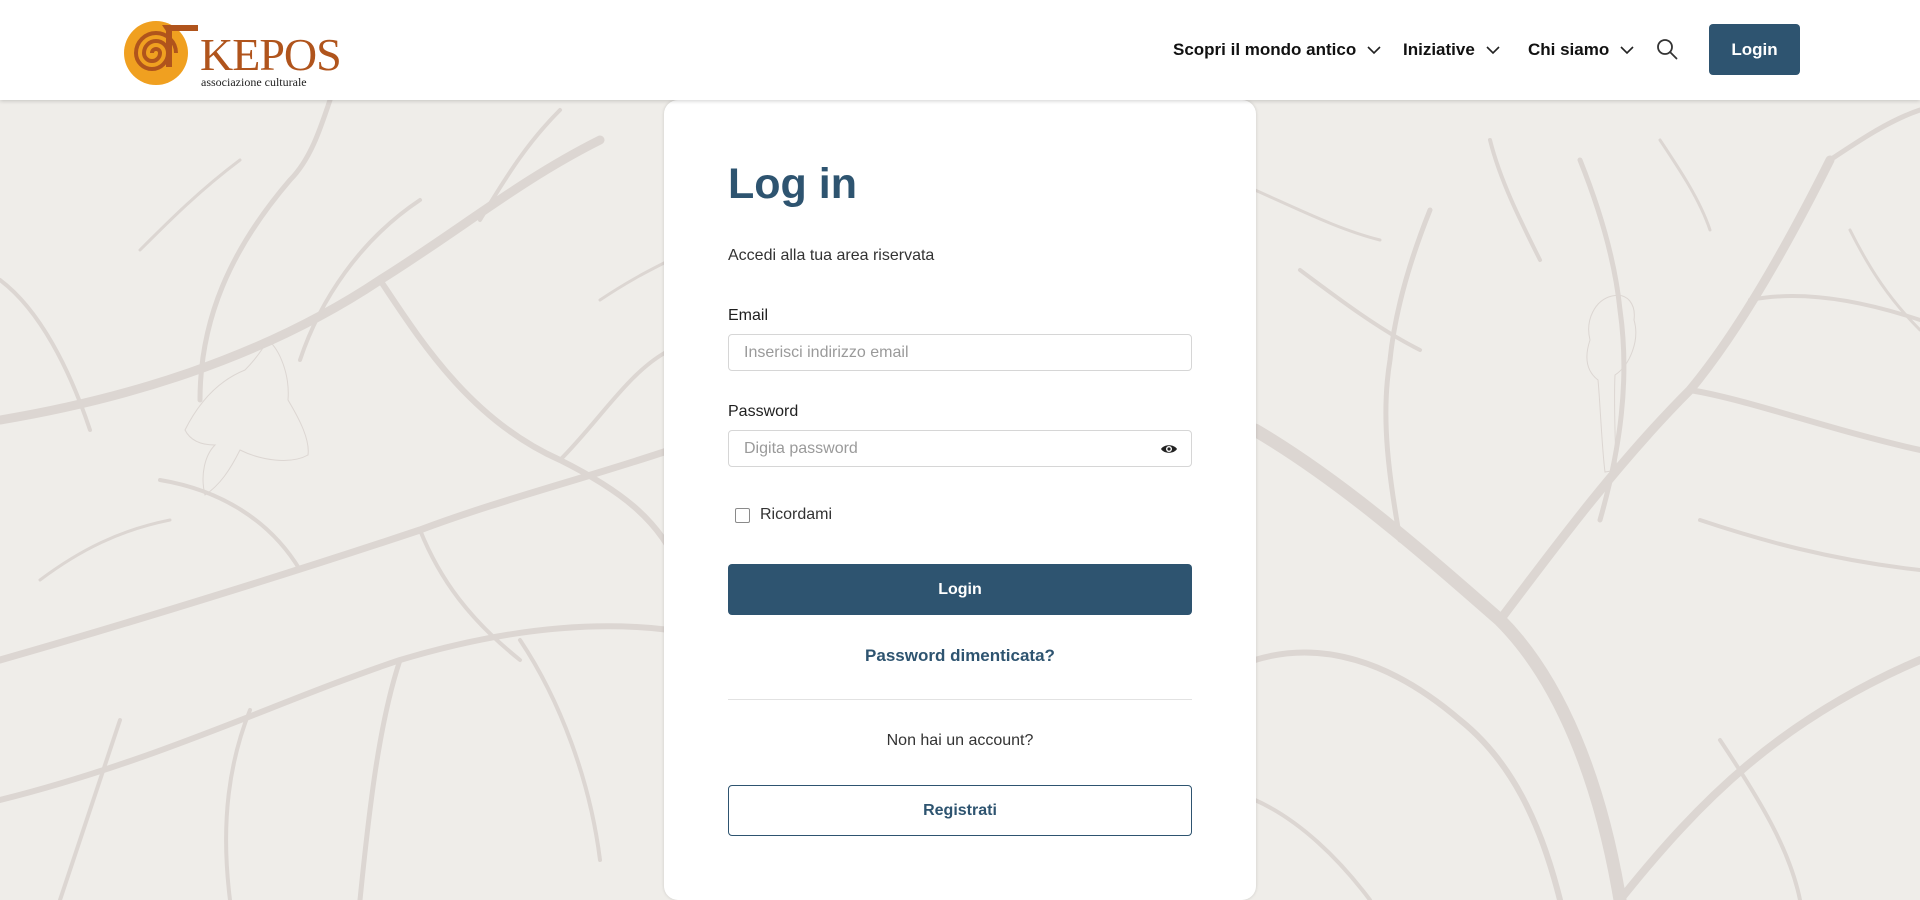 The image size is (1920, 900). What do you see at coordinates (960, 699) in the screenshot?
I see `divider` at bounding box center [960, 699].